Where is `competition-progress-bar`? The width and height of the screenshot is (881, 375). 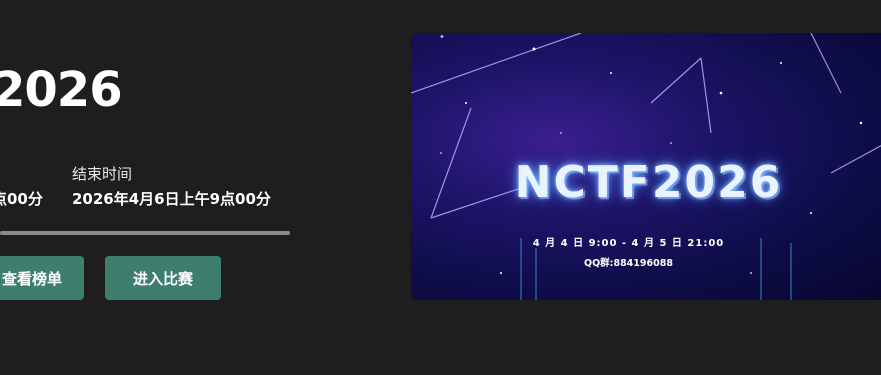
competition-progress-bar is located at coordinates (145, 233).